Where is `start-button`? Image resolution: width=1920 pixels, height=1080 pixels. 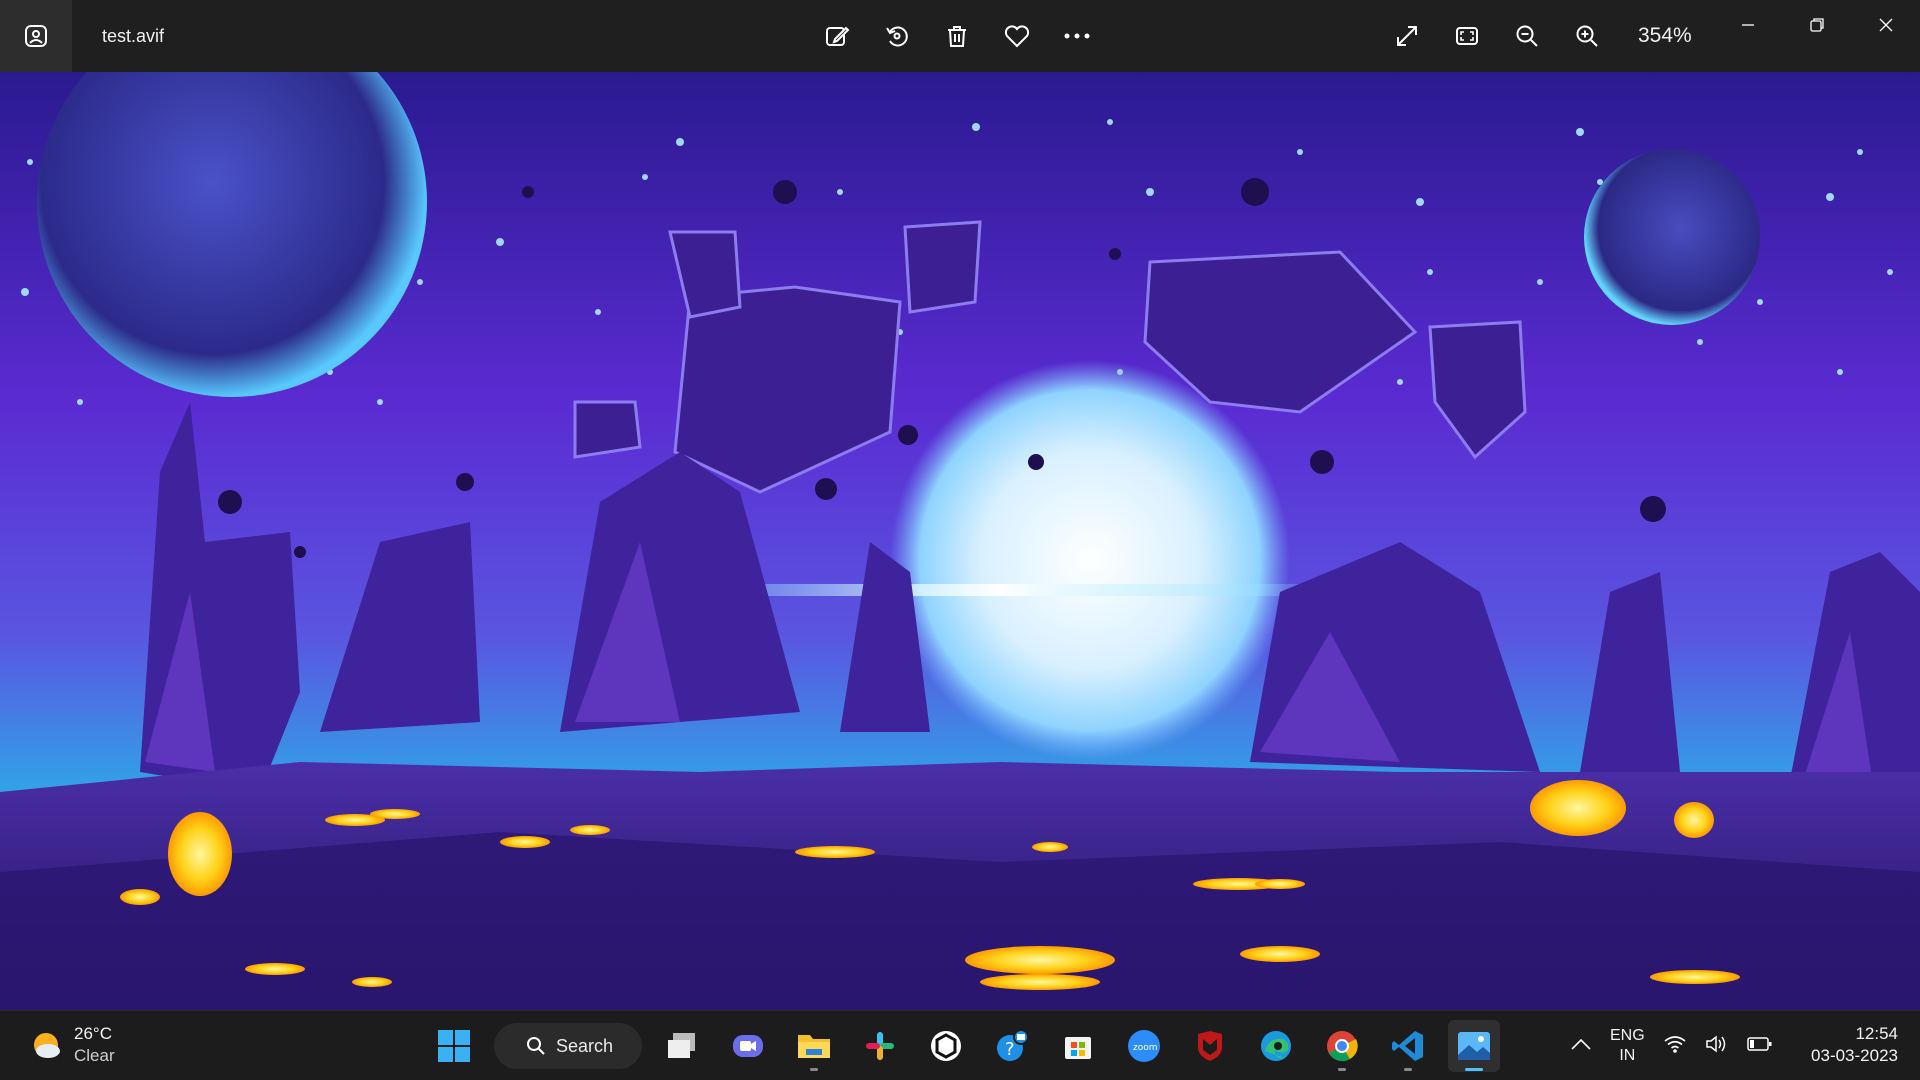 start-button is located at coordinates (454, 1046).